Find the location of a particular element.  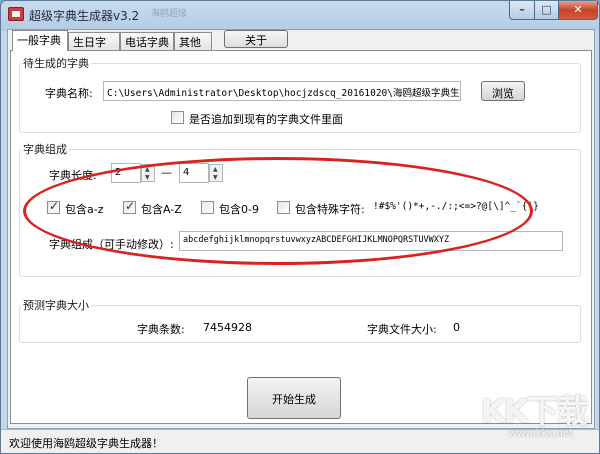

estimate-group is located at coordinates (300, 324).